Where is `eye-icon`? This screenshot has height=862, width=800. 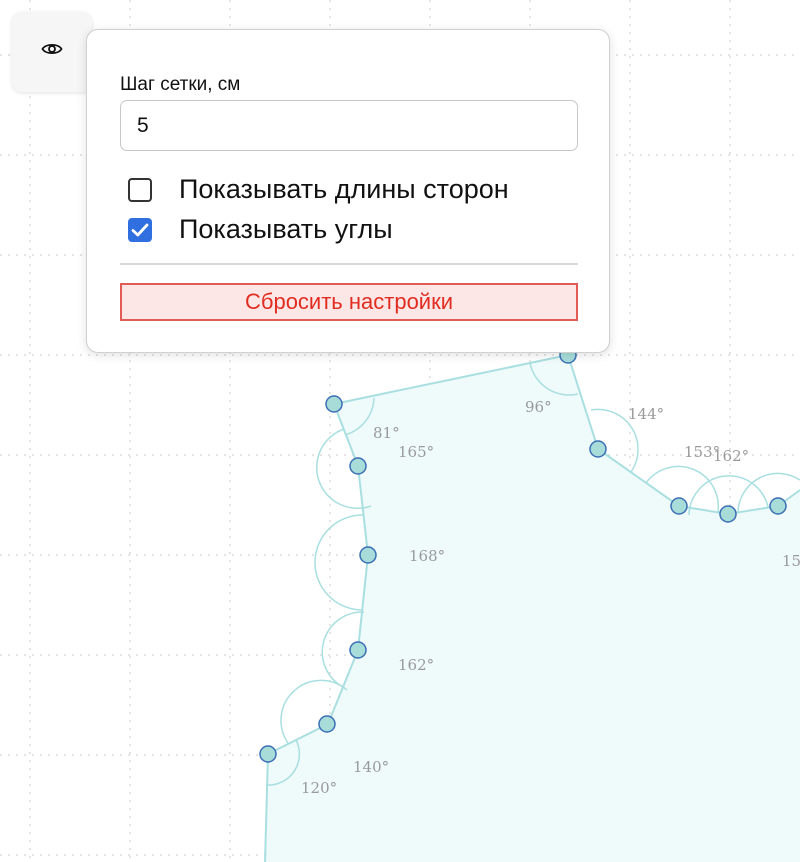
eye-icon is located at coordinates (52, 49).